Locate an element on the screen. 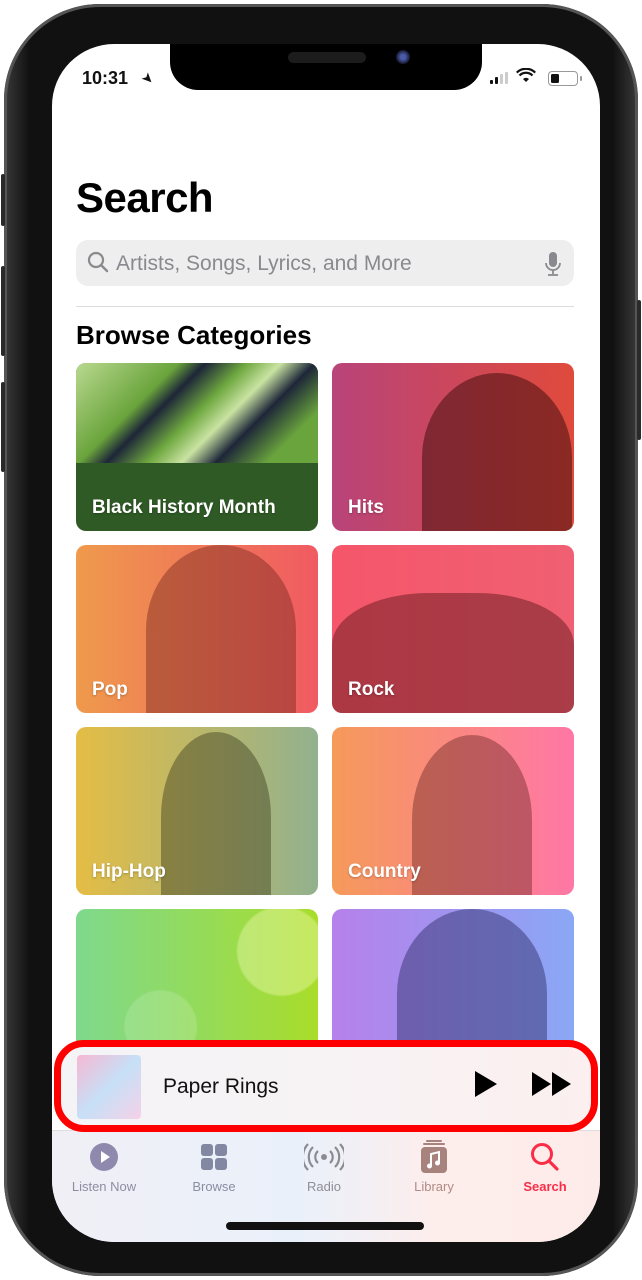 The height and width of the screenshot is (1280, 642). home-indicator is located at coordinates (325, 1226).